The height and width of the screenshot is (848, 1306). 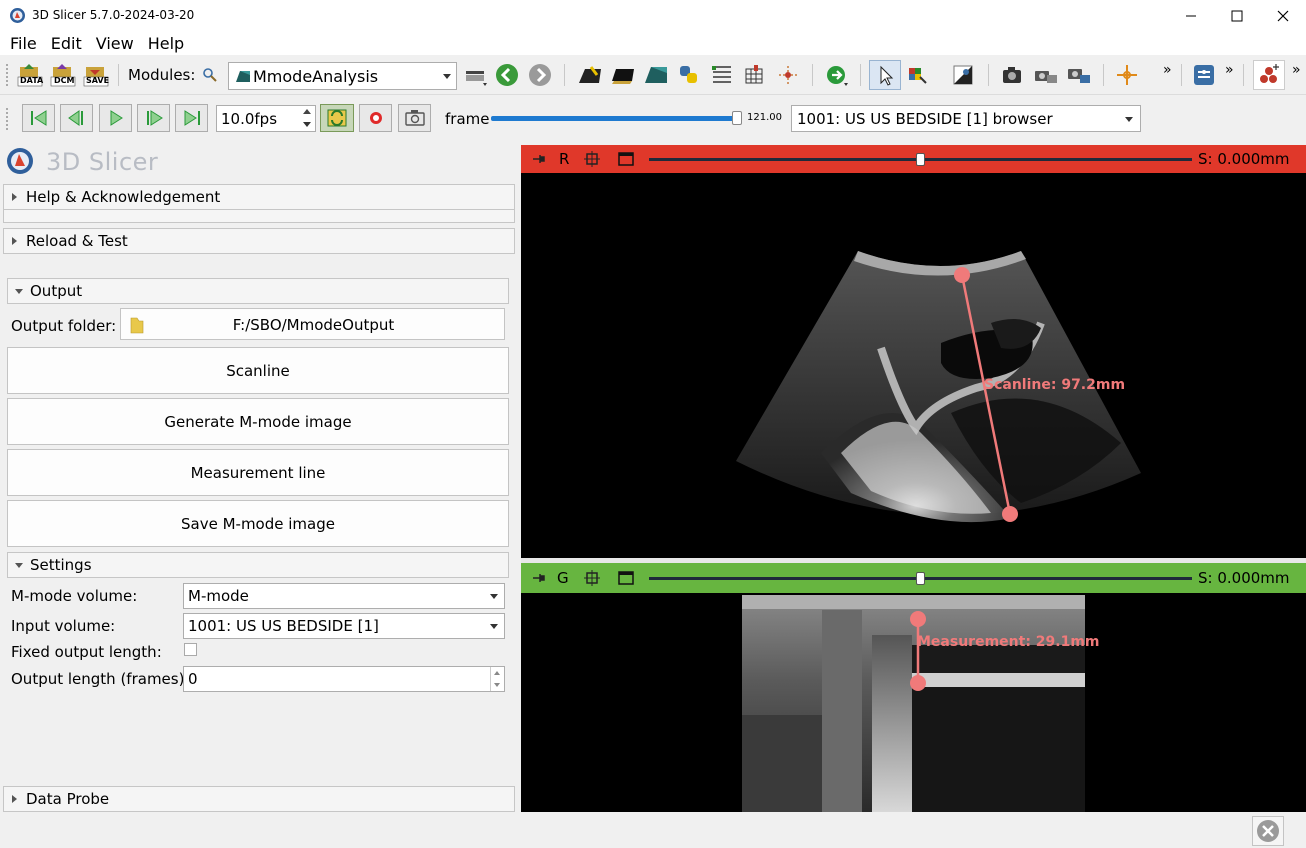 What do you see at coordinates (115, 118) in the screenshot?
I see `play-button` at bounding box center [115, 118].